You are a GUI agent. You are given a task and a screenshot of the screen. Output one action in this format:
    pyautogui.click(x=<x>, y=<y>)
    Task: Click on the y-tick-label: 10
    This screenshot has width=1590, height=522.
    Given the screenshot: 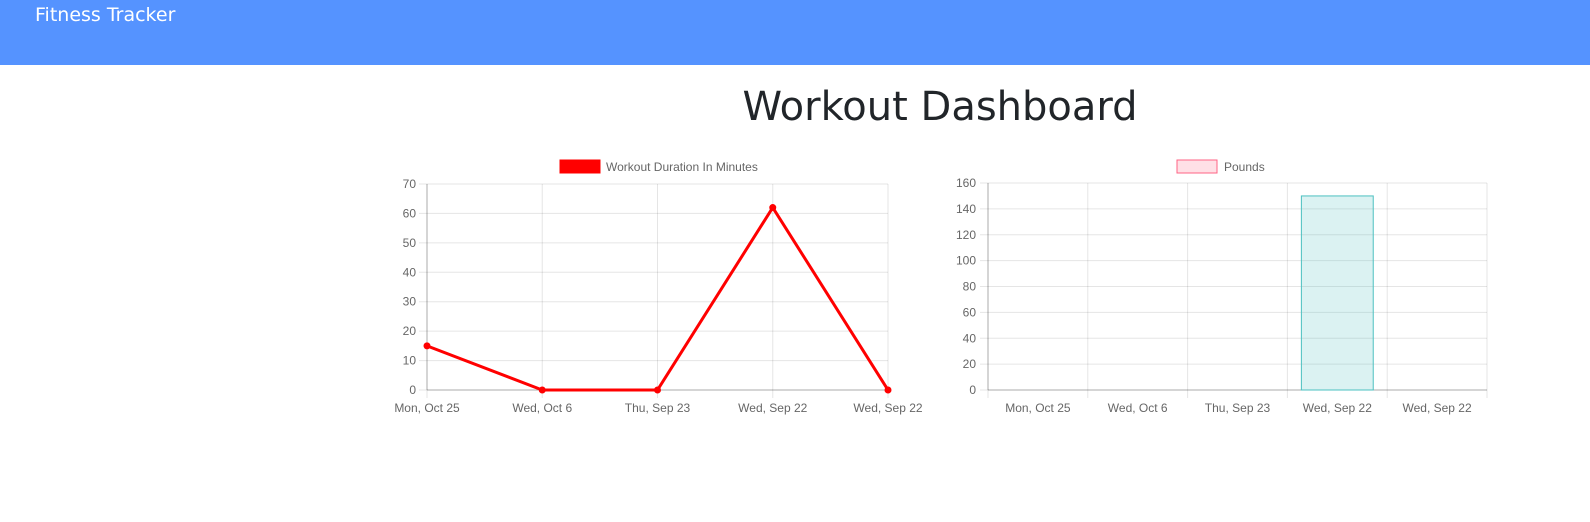 What is the action you would take?
    pyautogui.click(x=410, y=361)
    